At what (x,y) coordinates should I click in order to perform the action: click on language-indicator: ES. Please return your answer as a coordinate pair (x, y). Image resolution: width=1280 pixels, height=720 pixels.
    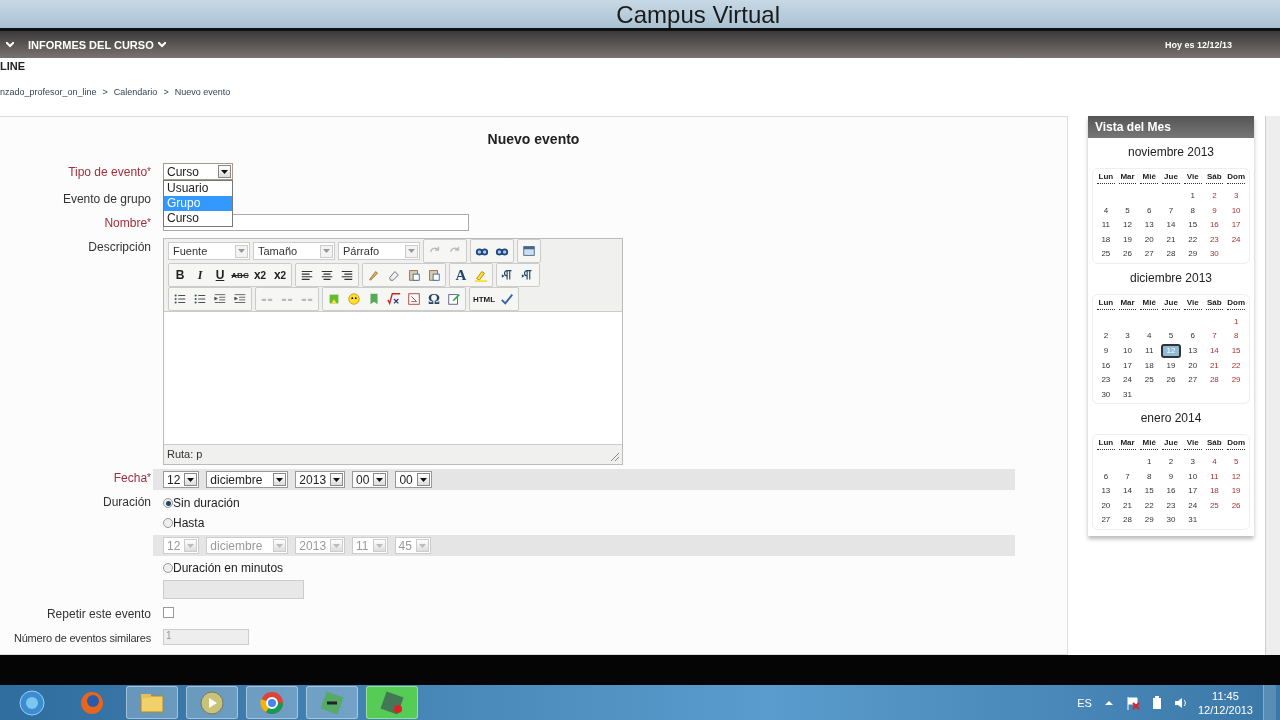
    Looking at the image, I should click on (1084, 702).